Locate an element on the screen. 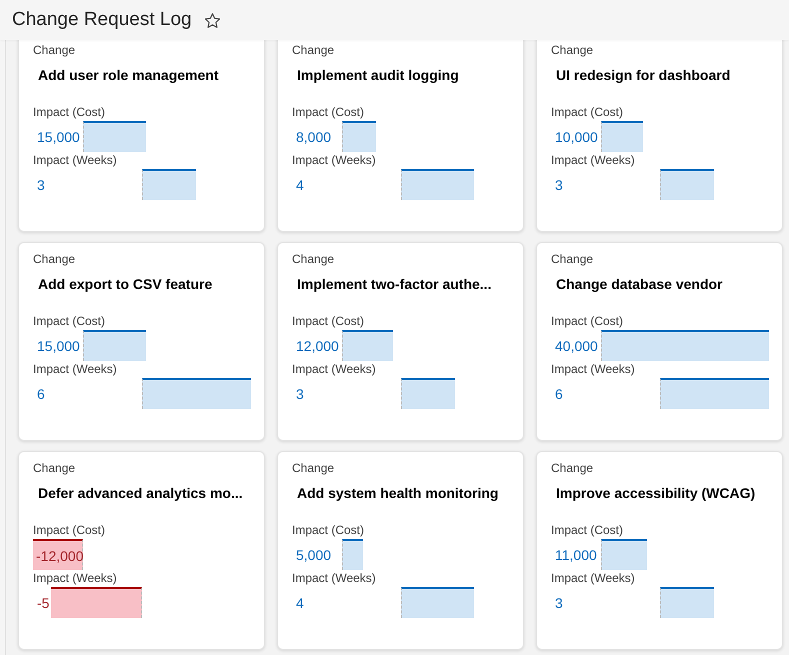 Image resolution: width=789 pixels, height=655 pixels. change-card: Change Implement audit logging Impact (Cost) 8,000 Impact (Weeks) 4 is located at coordinates (400, 136).